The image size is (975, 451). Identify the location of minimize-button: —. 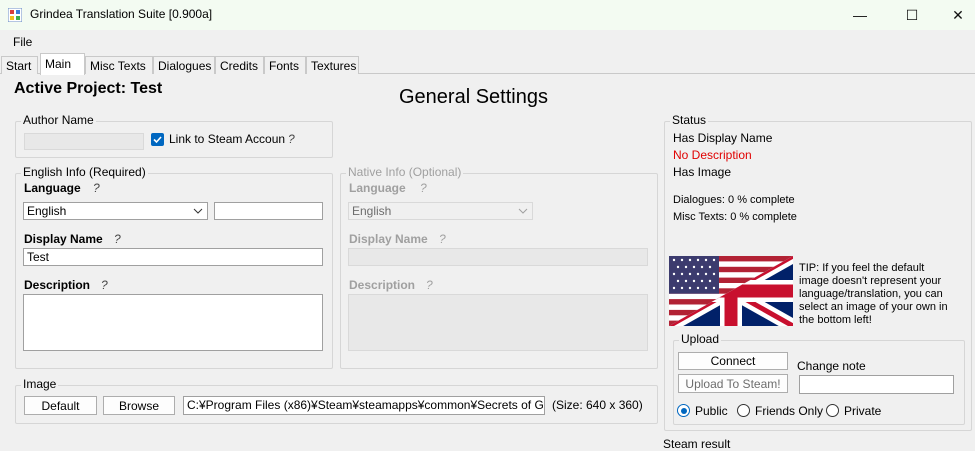
(860, 15).